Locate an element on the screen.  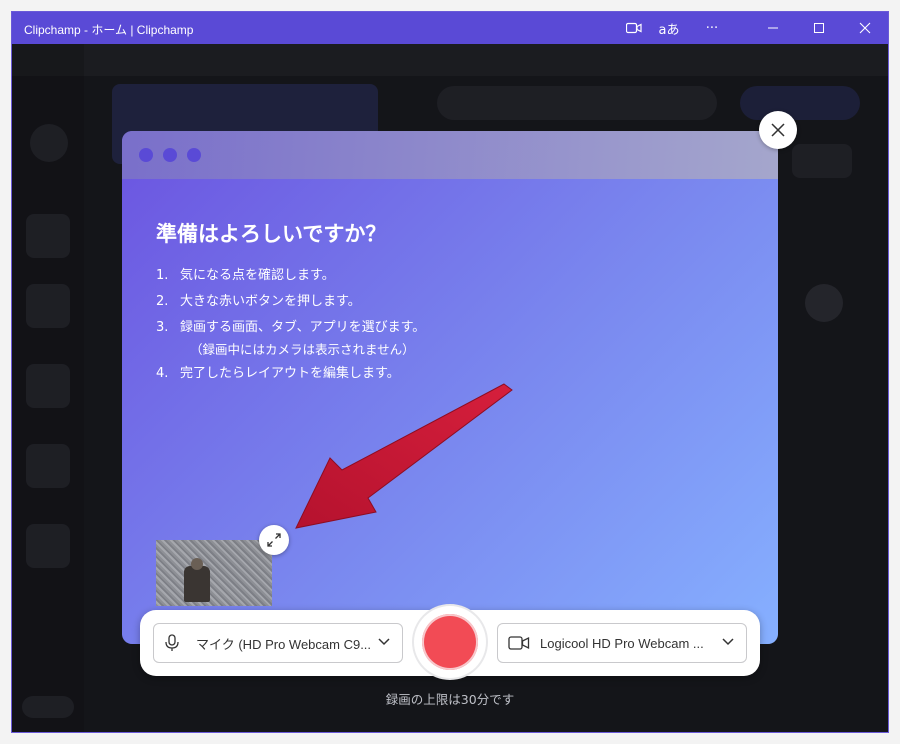
record-button is located at coordinates (450, 642).